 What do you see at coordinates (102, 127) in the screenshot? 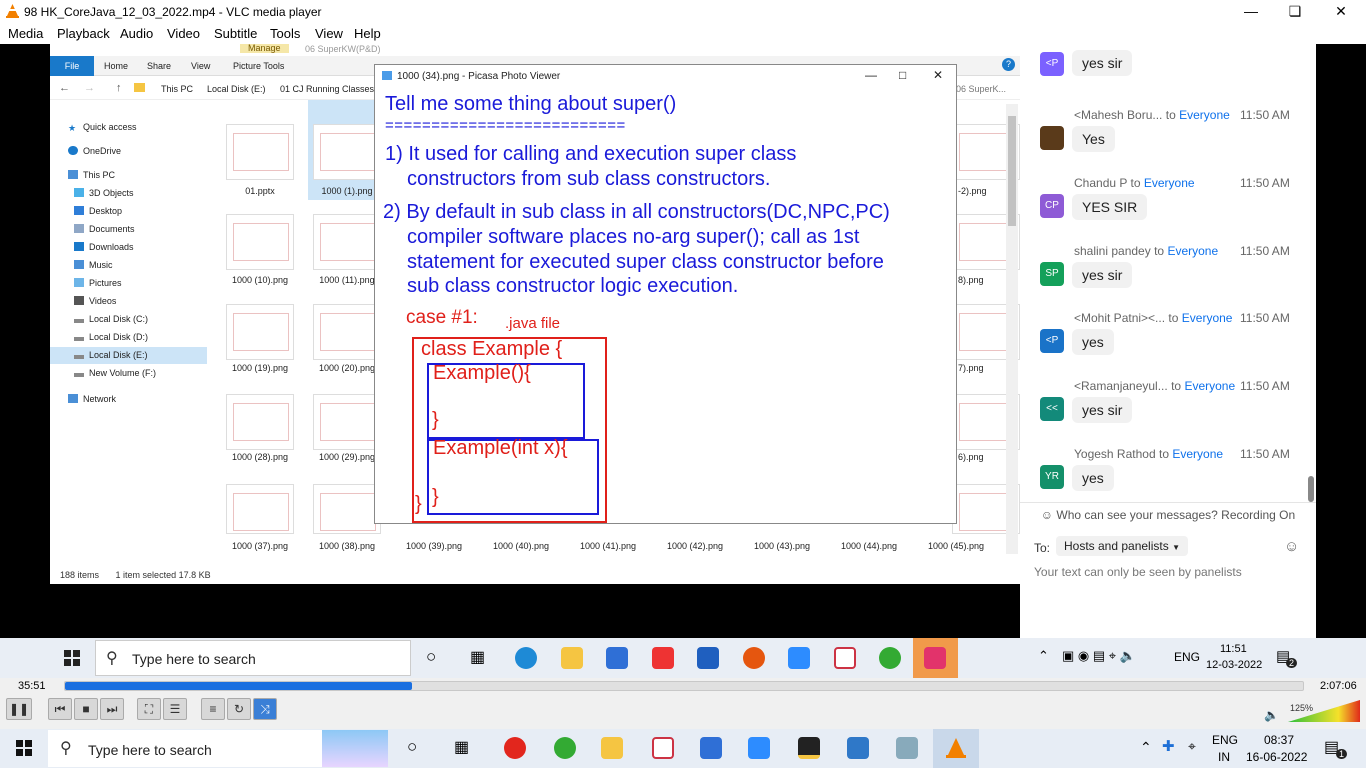
I see `nav-quick-access: ★ Quick access` at bounding box center [102, 127].